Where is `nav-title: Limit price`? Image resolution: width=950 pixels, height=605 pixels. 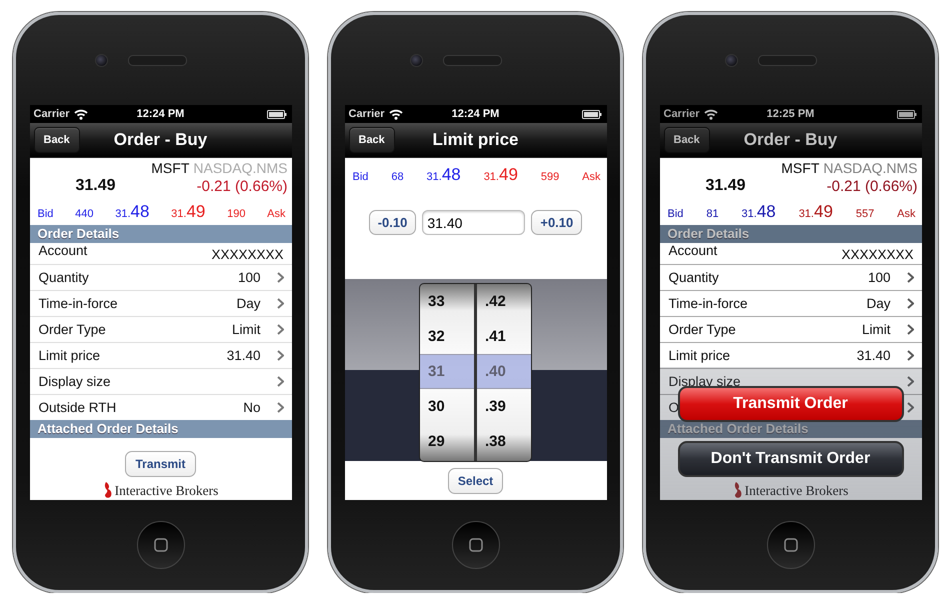
nav-title: Limit price is located at coordinates (475, 140).